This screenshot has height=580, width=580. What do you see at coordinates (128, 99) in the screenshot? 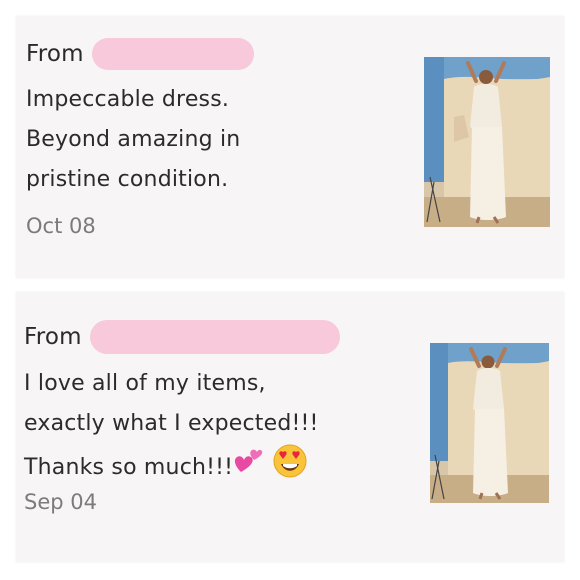
I see `review-text-line: Impeccable dress.` at bounding box center [128, 99].